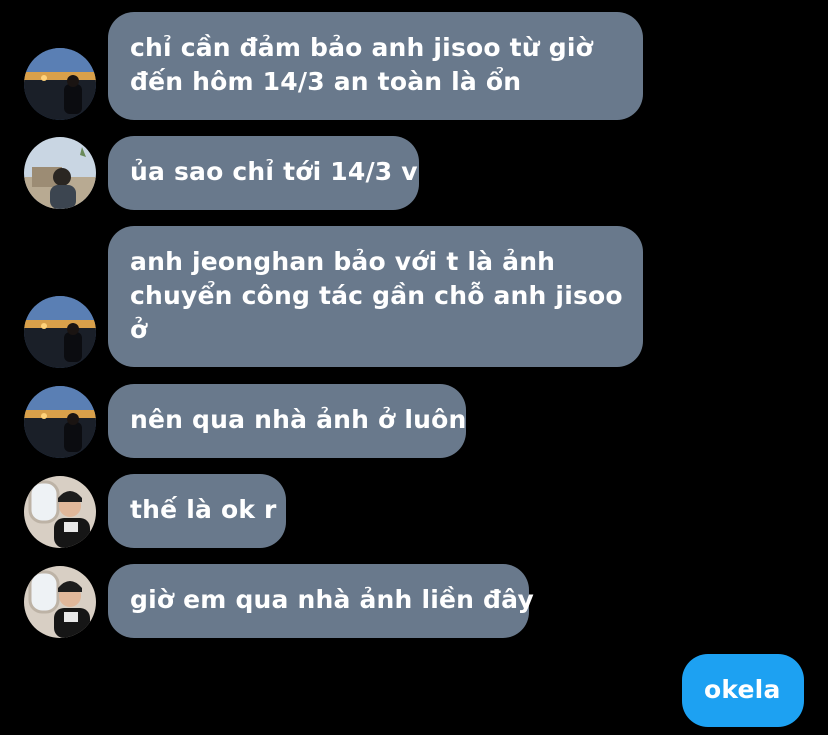  What do you see at coordinates (274, 171) in the screenshot?
I see `message-text-line: ủa sao chỉ tới 14/3 v` at bounding box center [274, 171].